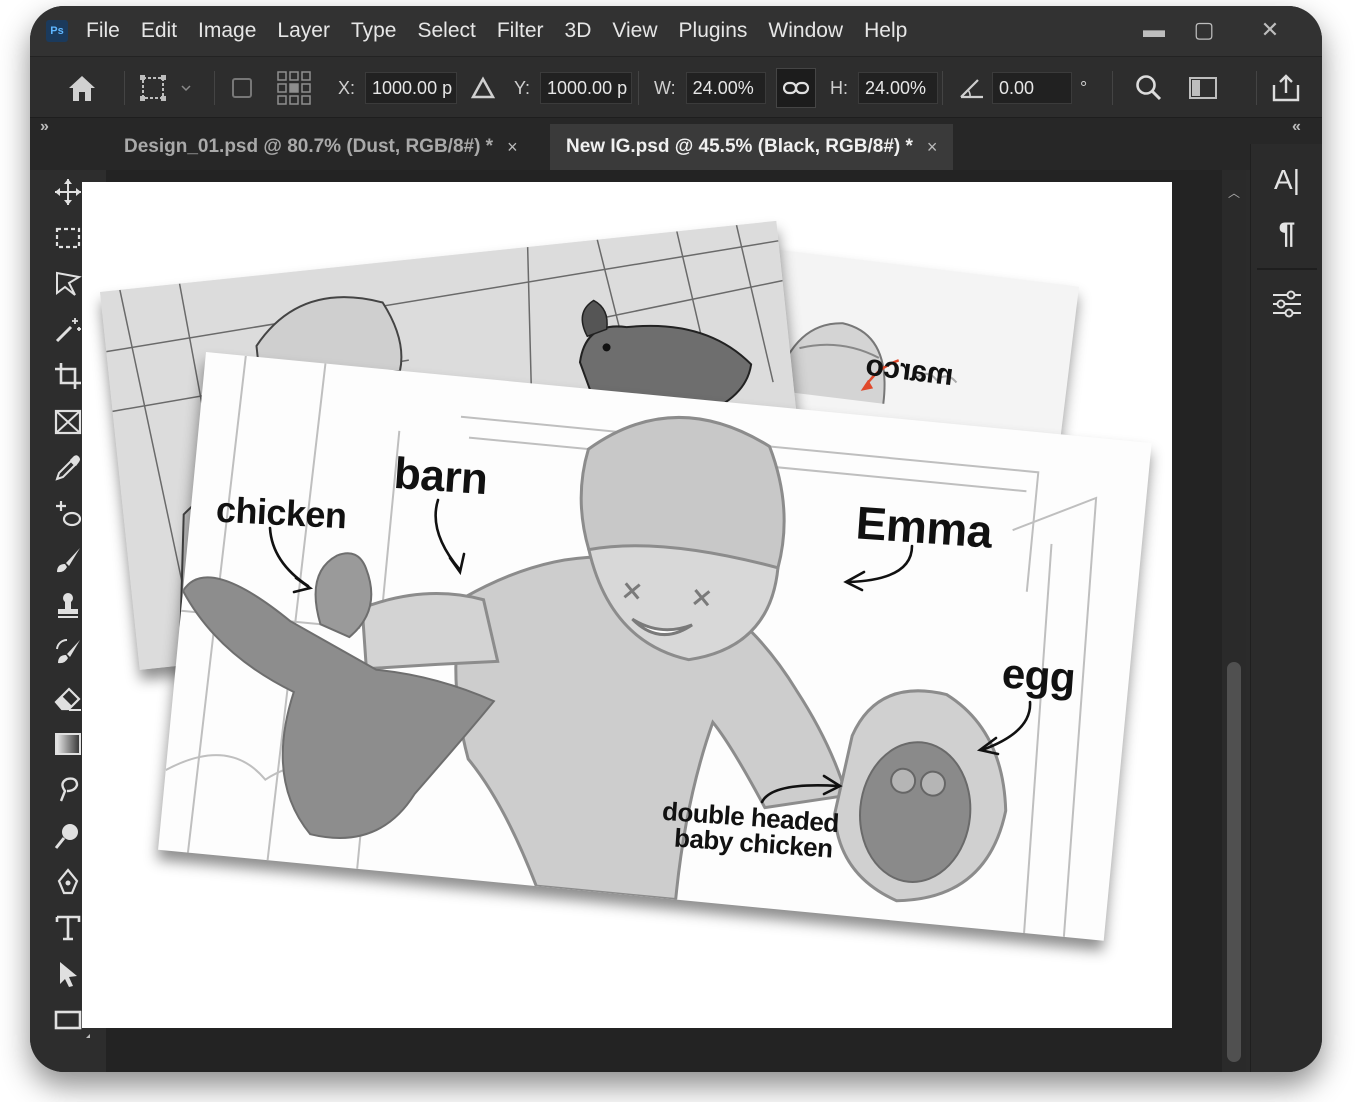  What do you see at coordinates (70, 836) in the screenshot?
I see `dodge-tool-icon` at bounding box center [70, 836].